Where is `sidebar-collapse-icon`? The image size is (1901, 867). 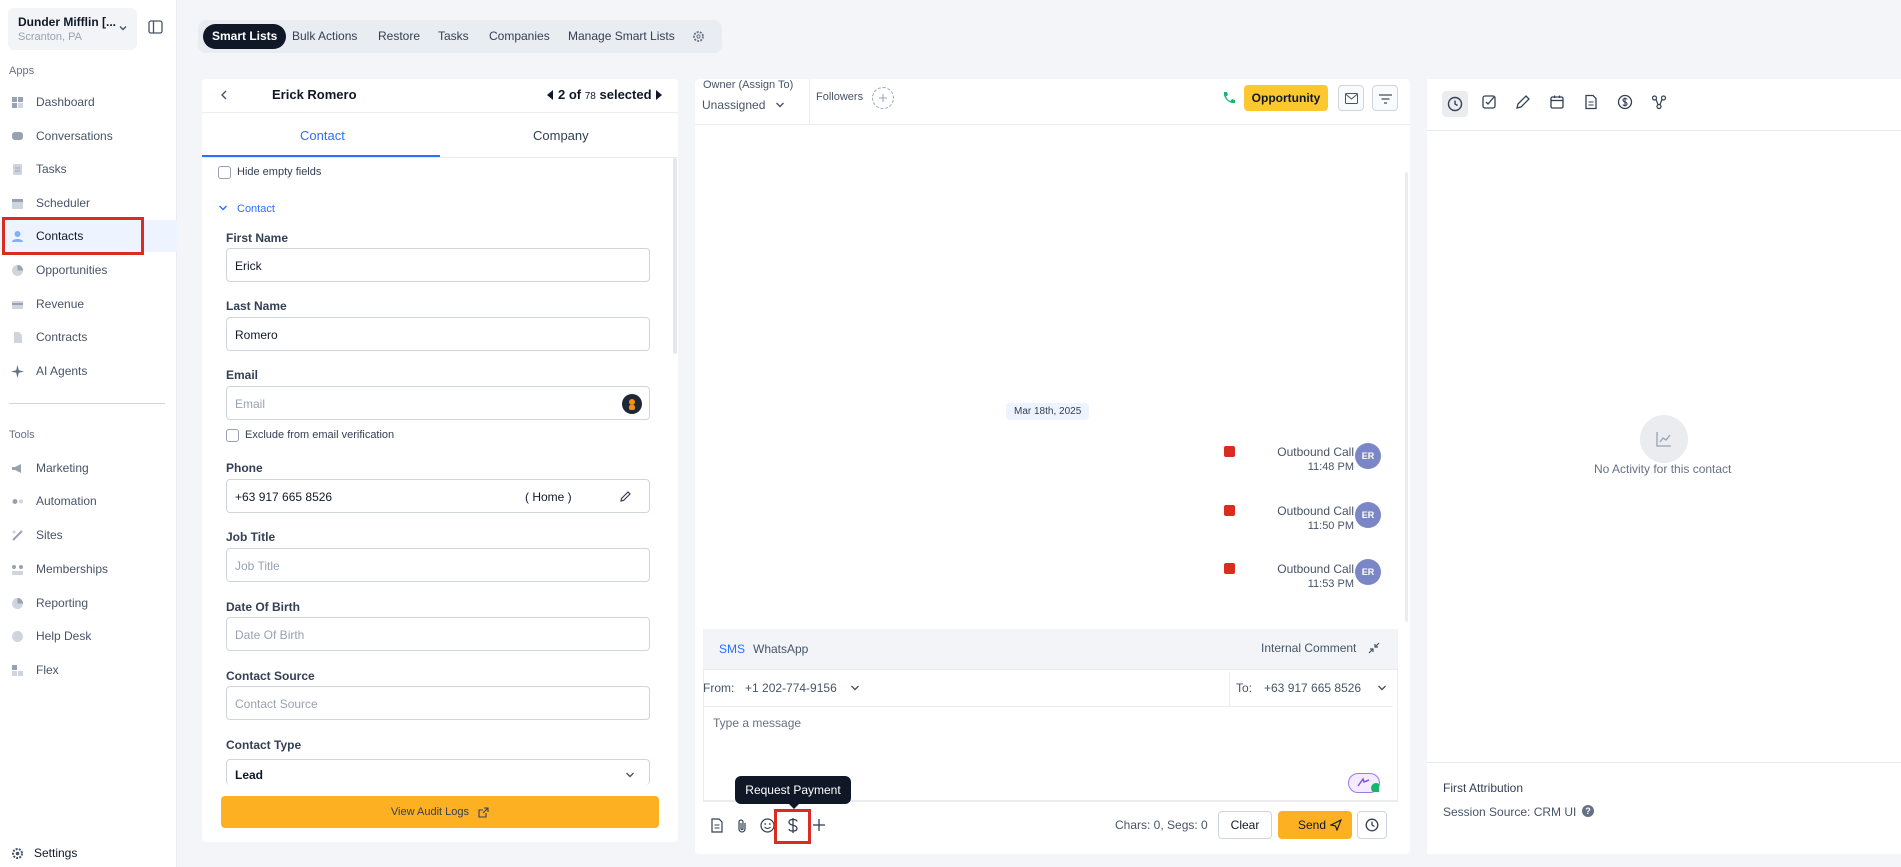 sidebar-collapse-icon is located at coordinates (155, 27).